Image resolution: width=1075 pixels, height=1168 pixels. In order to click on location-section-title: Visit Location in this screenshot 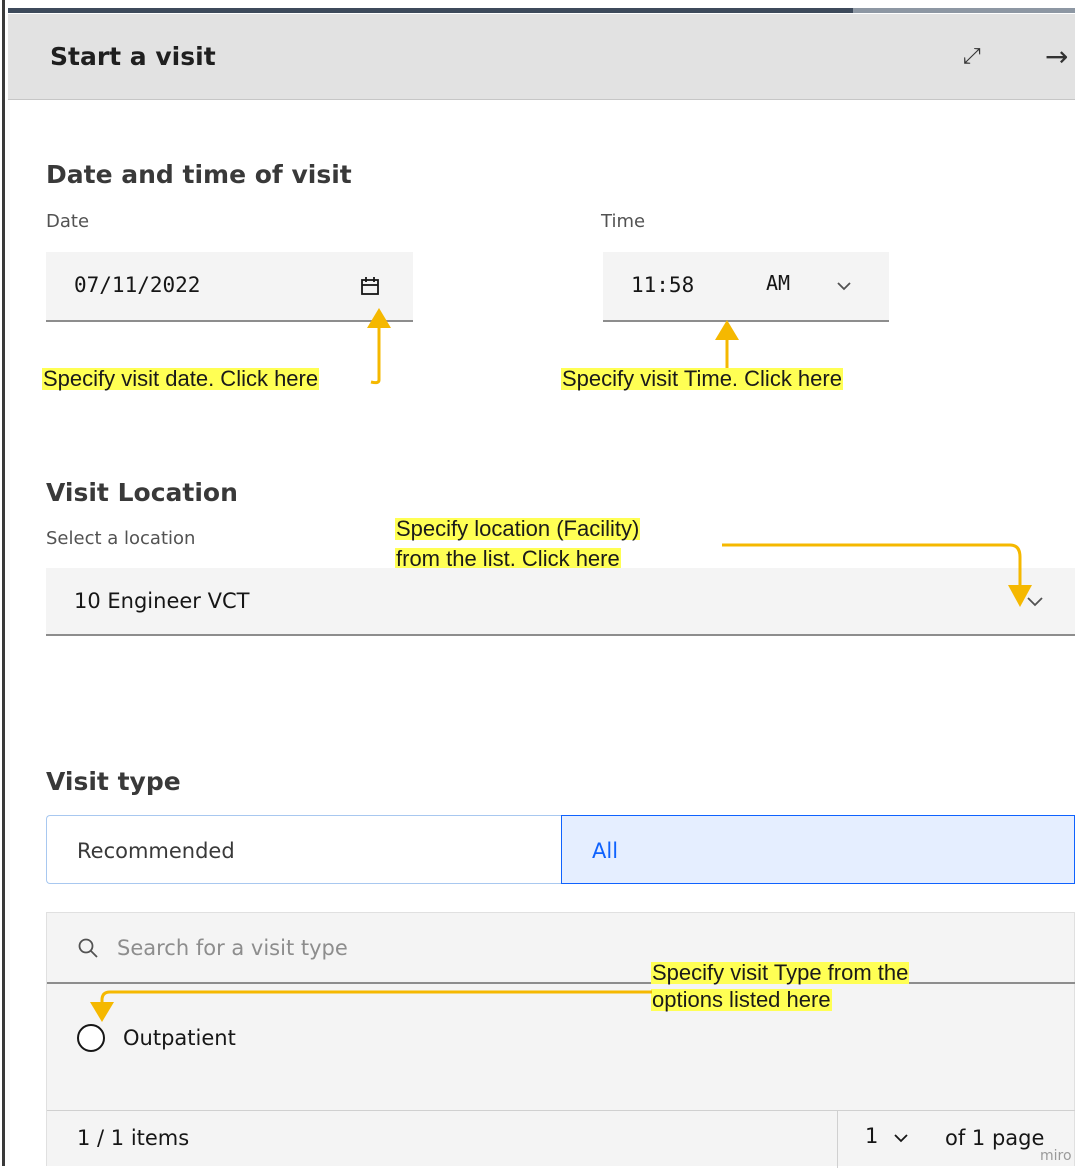, I will do `click(142, 492)`.